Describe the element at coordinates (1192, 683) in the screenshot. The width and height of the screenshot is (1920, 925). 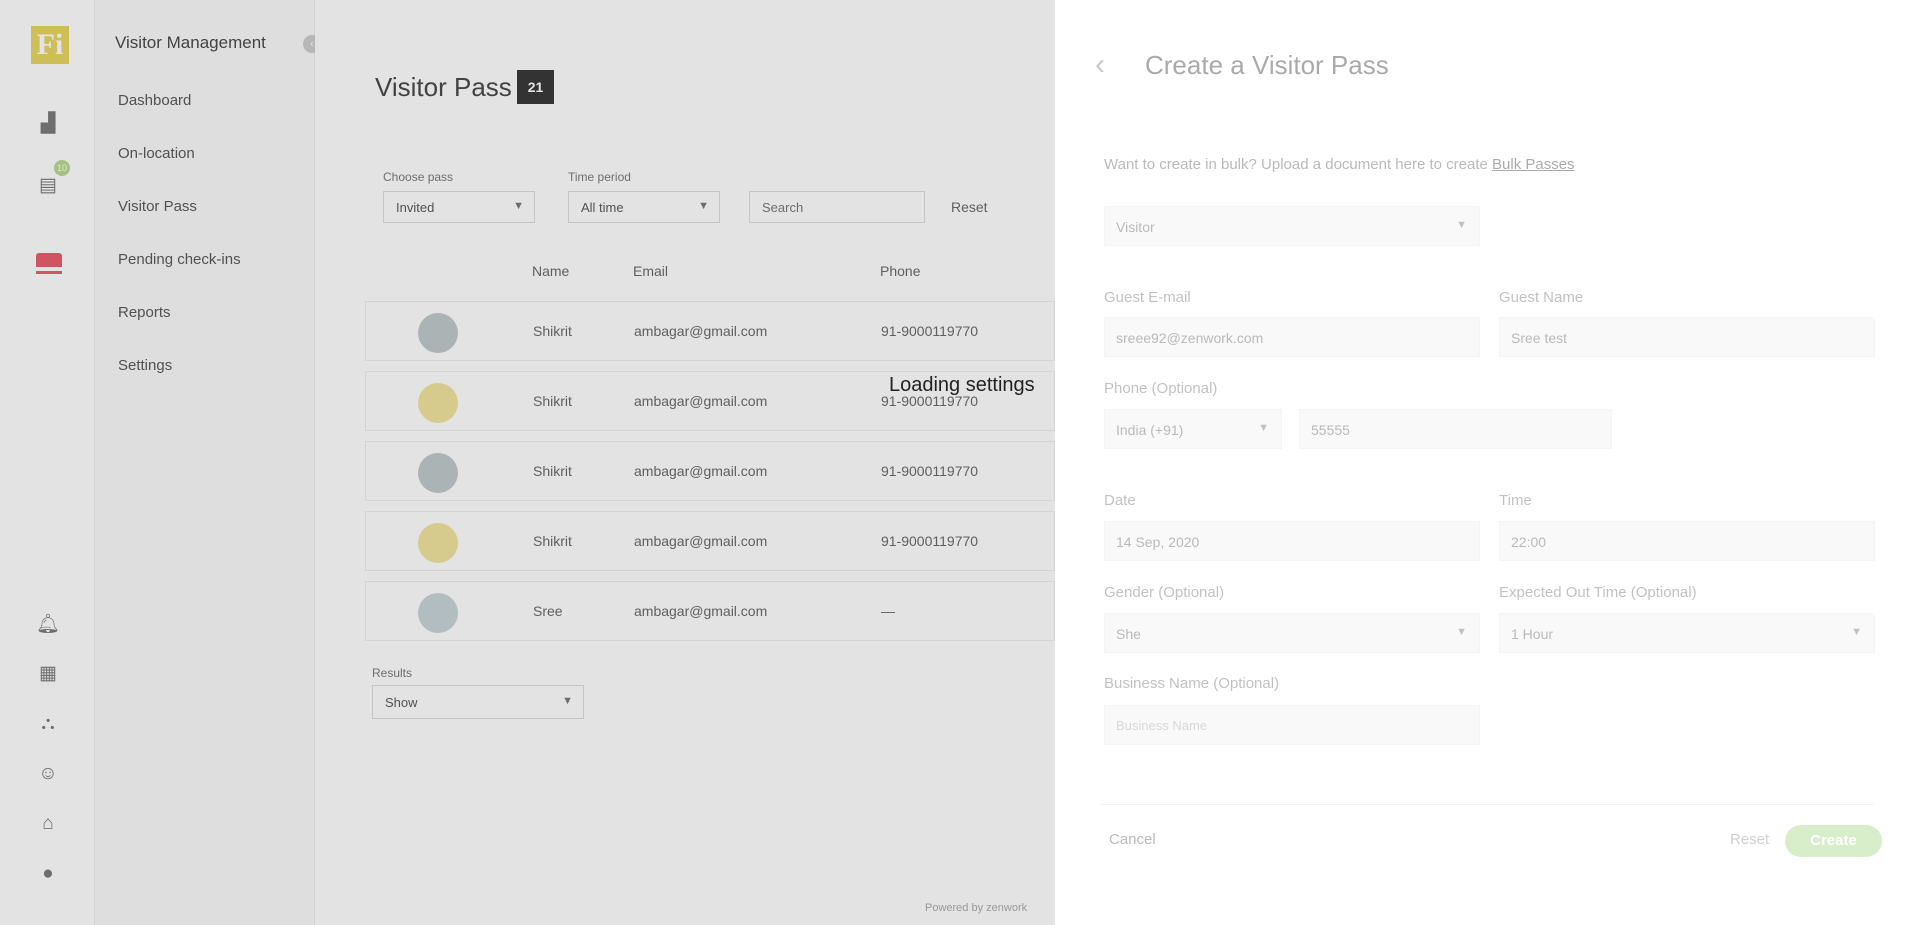
I see `business-name-label: Business Name (Optional)` at that location.